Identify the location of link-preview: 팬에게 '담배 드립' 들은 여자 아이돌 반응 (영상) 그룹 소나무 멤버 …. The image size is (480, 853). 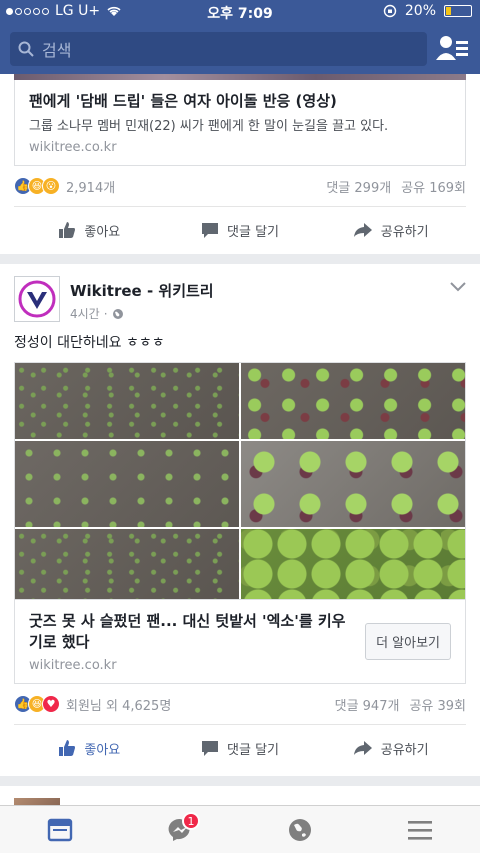
(240, 123).